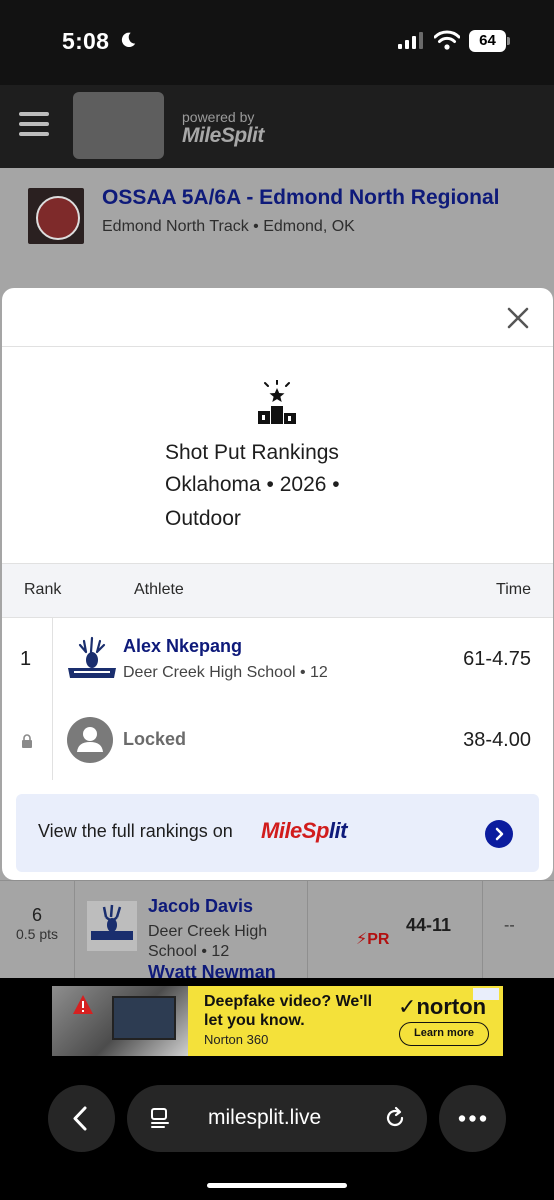  Describe the element at coordinates (135, 831) in the screenshot. I see `cta-label: View the full rankings on` at that location.